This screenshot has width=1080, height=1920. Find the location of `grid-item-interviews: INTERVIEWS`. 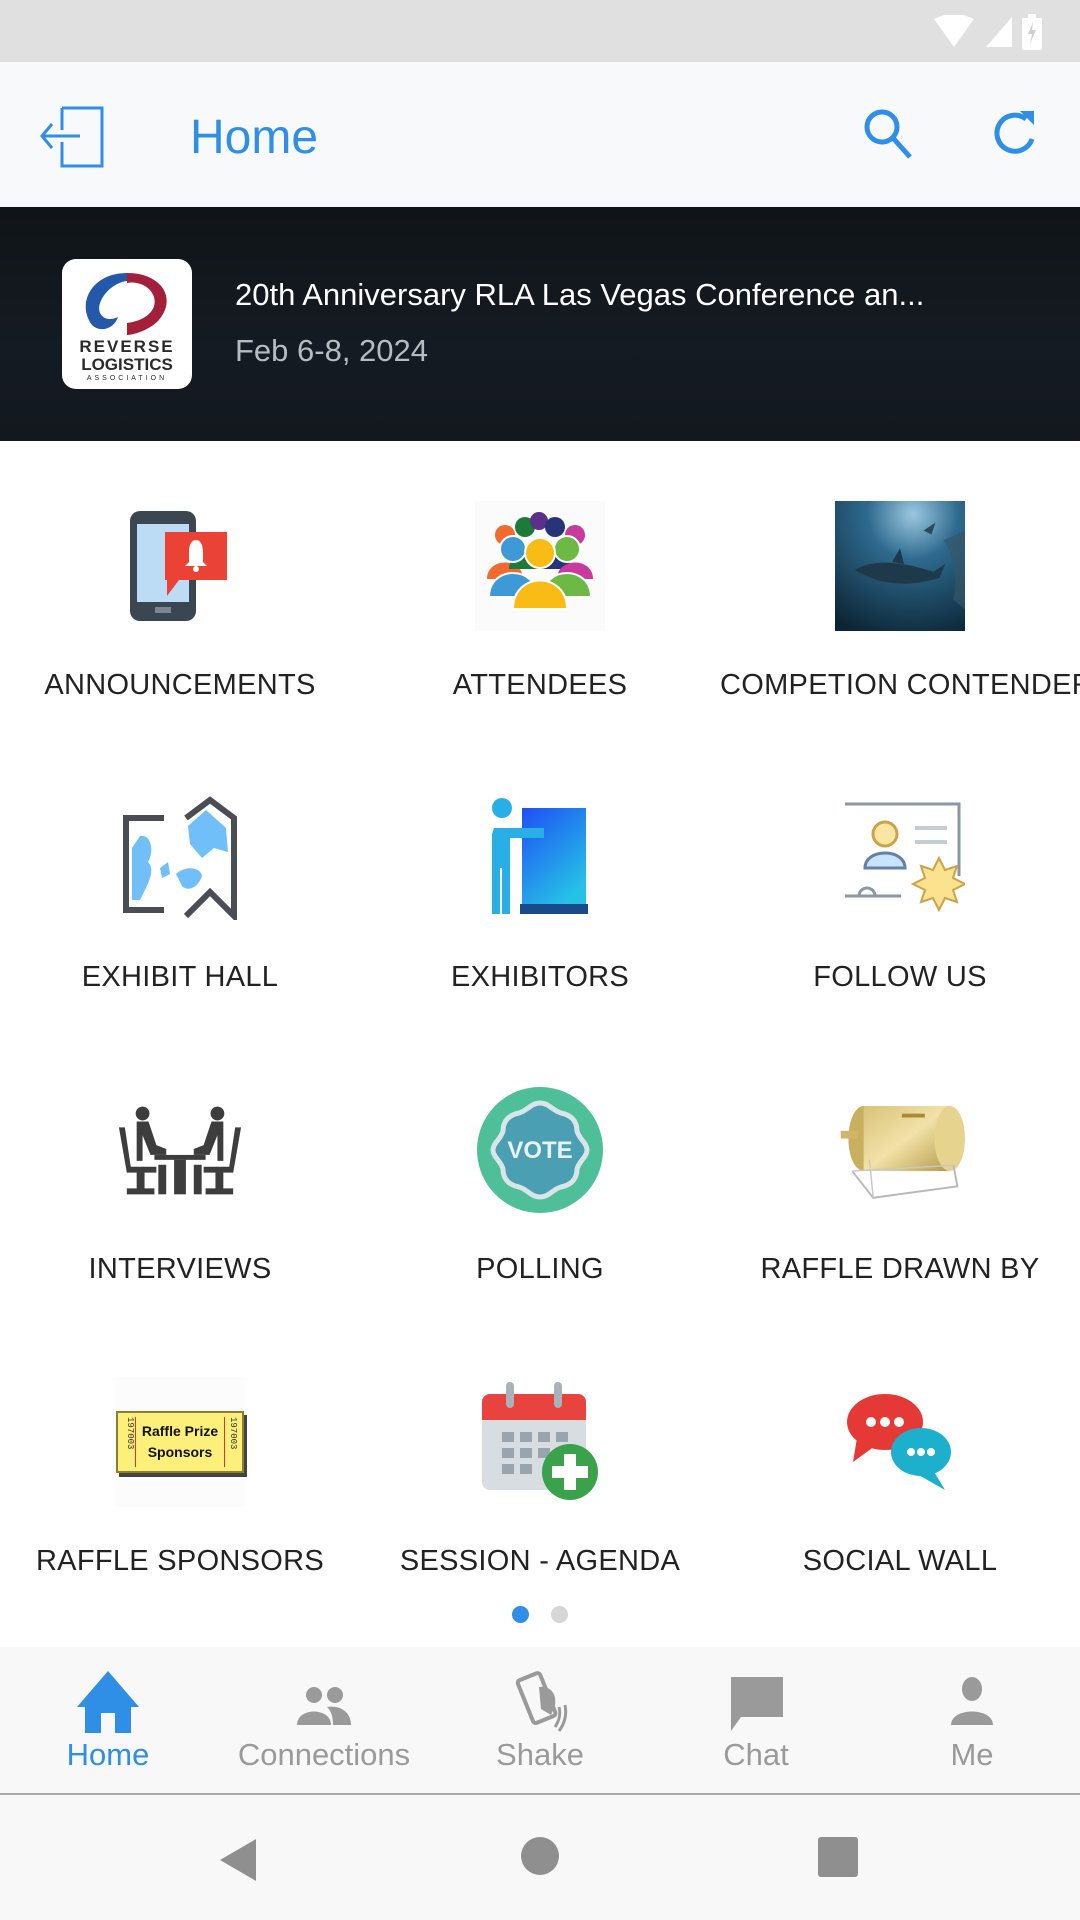

grid-item-interviews: INTERVIEWS is located at coordinates (180, 1171).